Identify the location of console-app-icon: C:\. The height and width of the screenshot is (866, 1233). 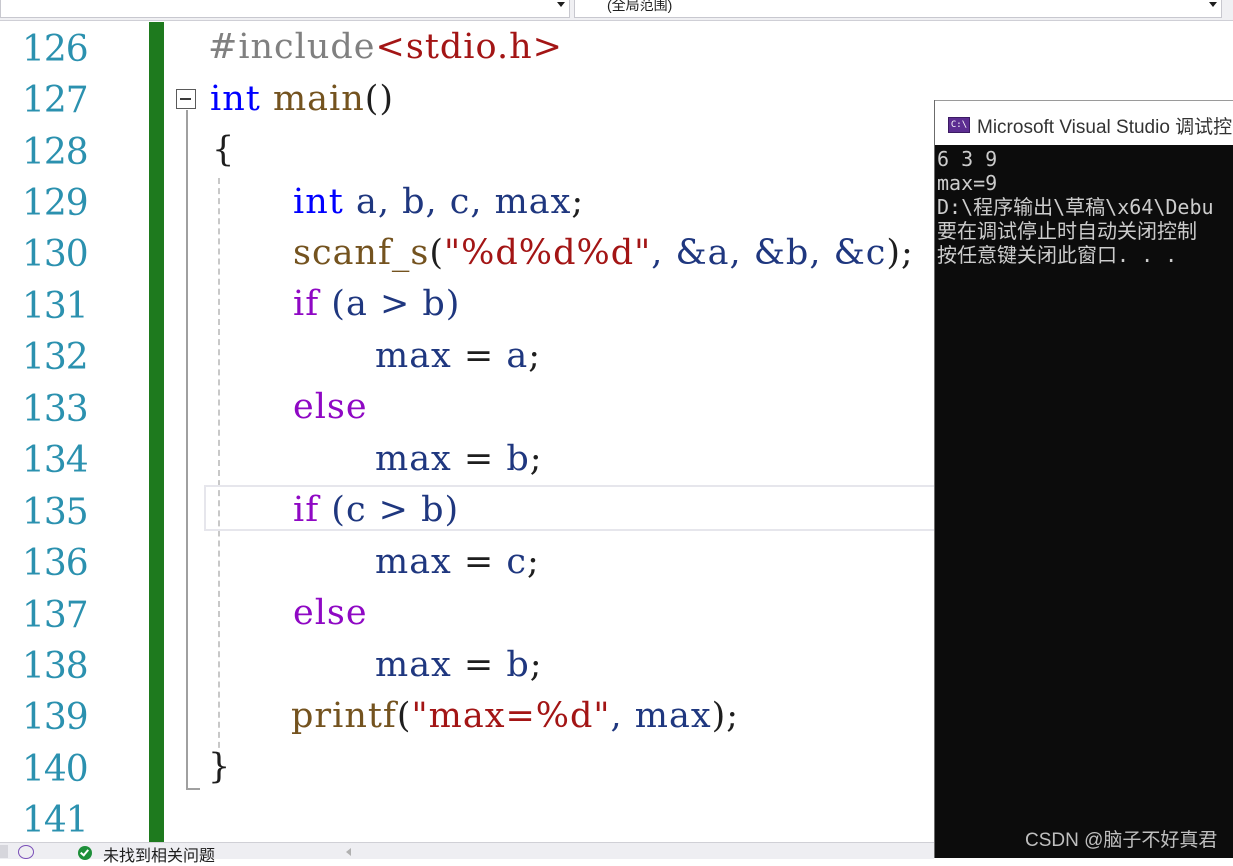
(959, 125).